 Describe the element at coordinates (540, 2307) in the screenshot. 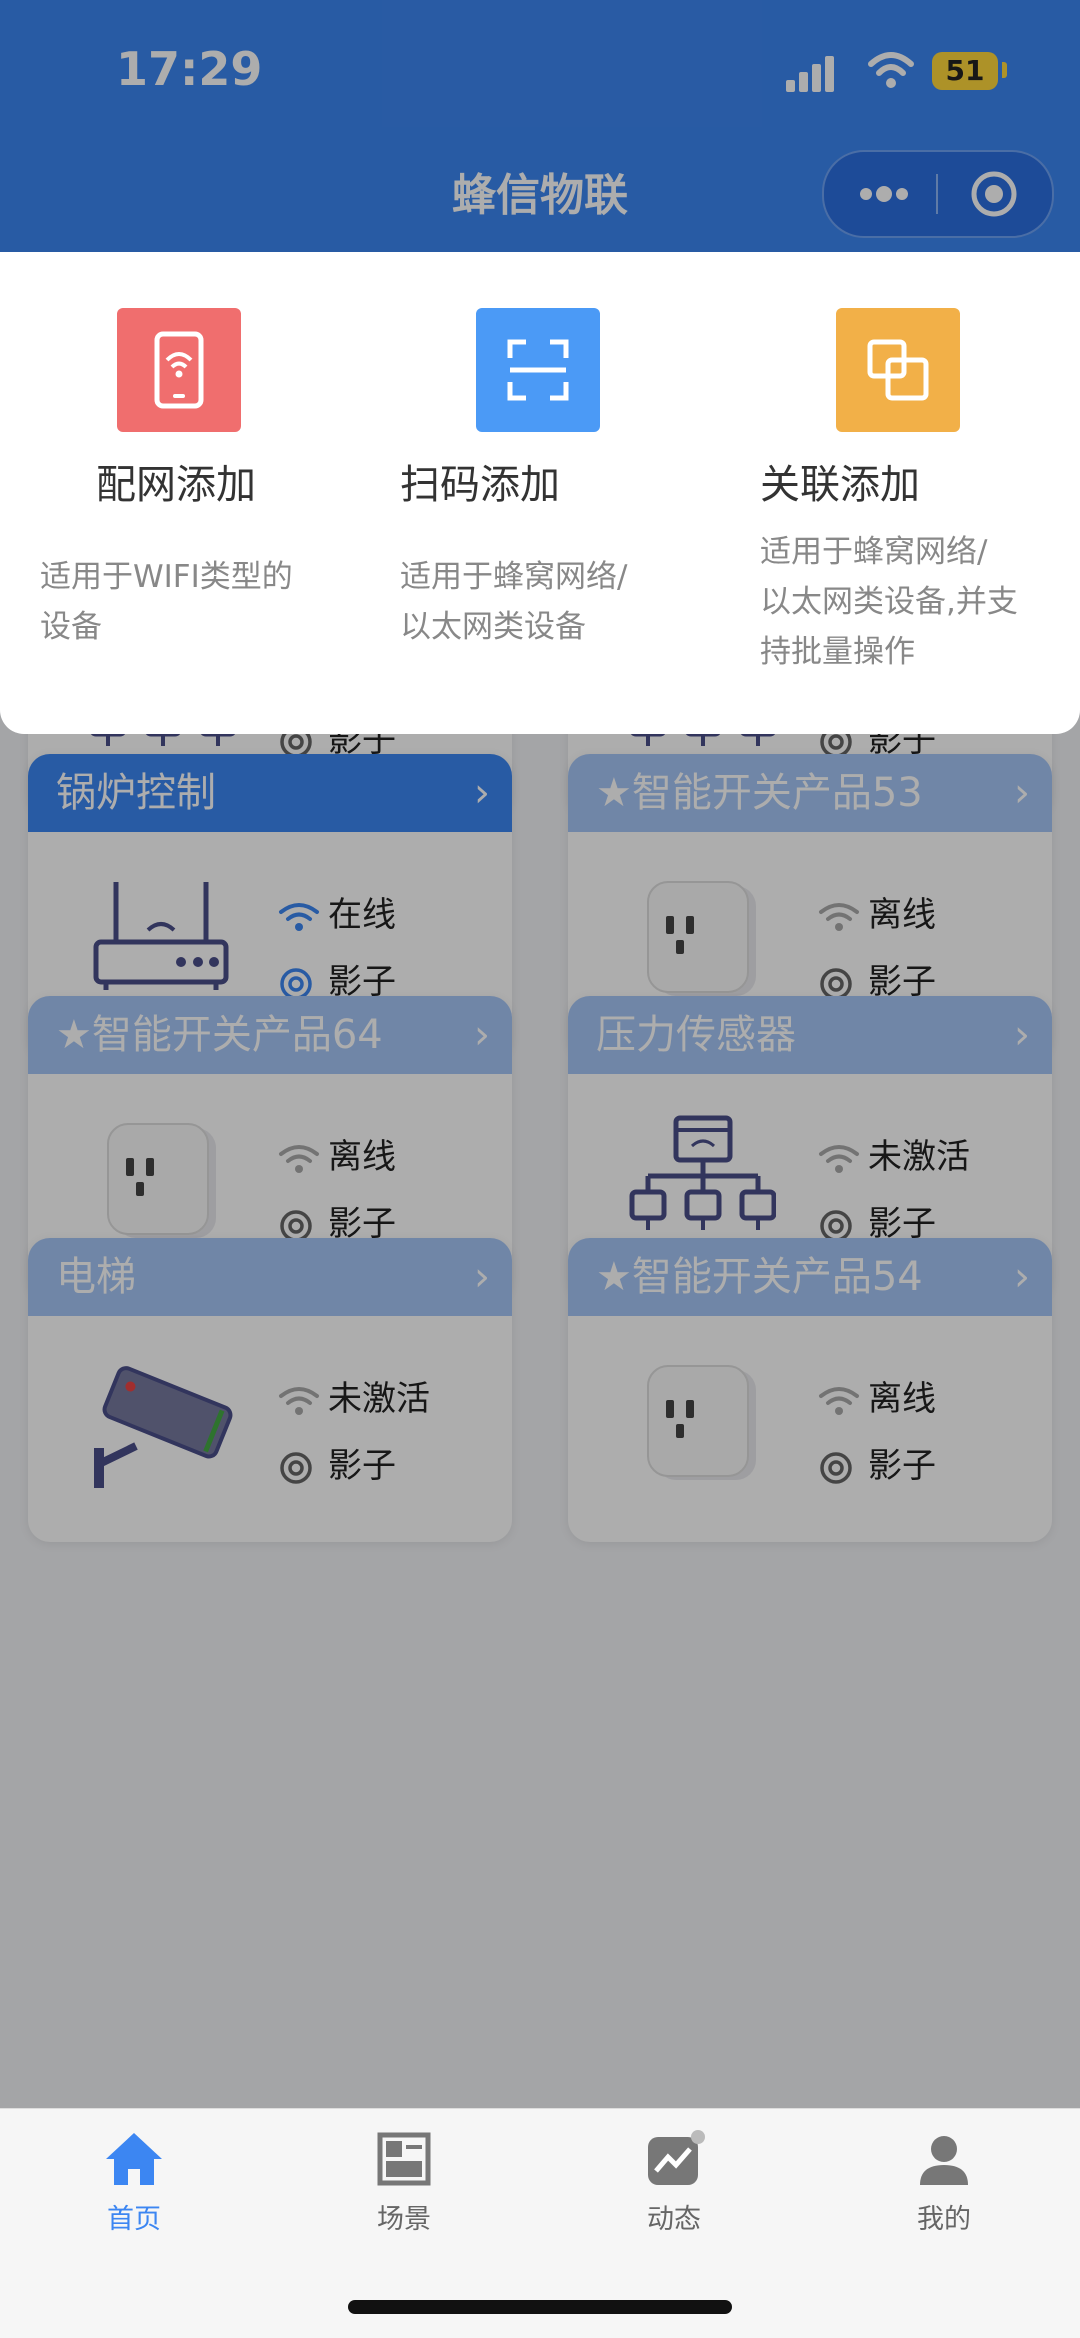

I see `home-indicator` at that location.